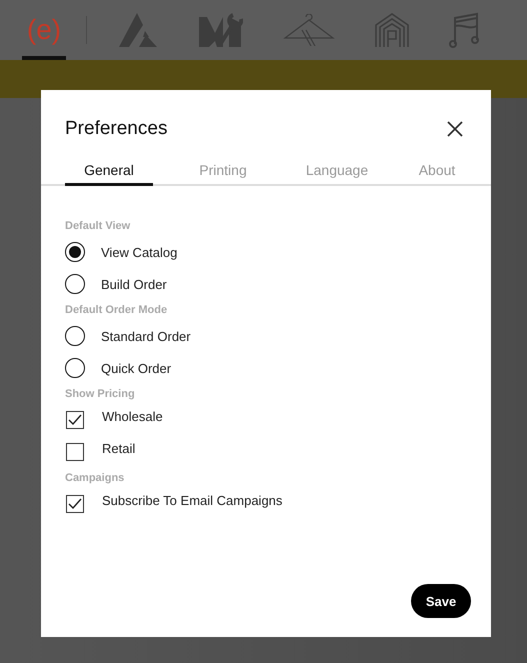 This screenshot has width=527, height=663. Describe the element at coordinates (437, 174) in the screenshot. I see `tab: About` at that location.